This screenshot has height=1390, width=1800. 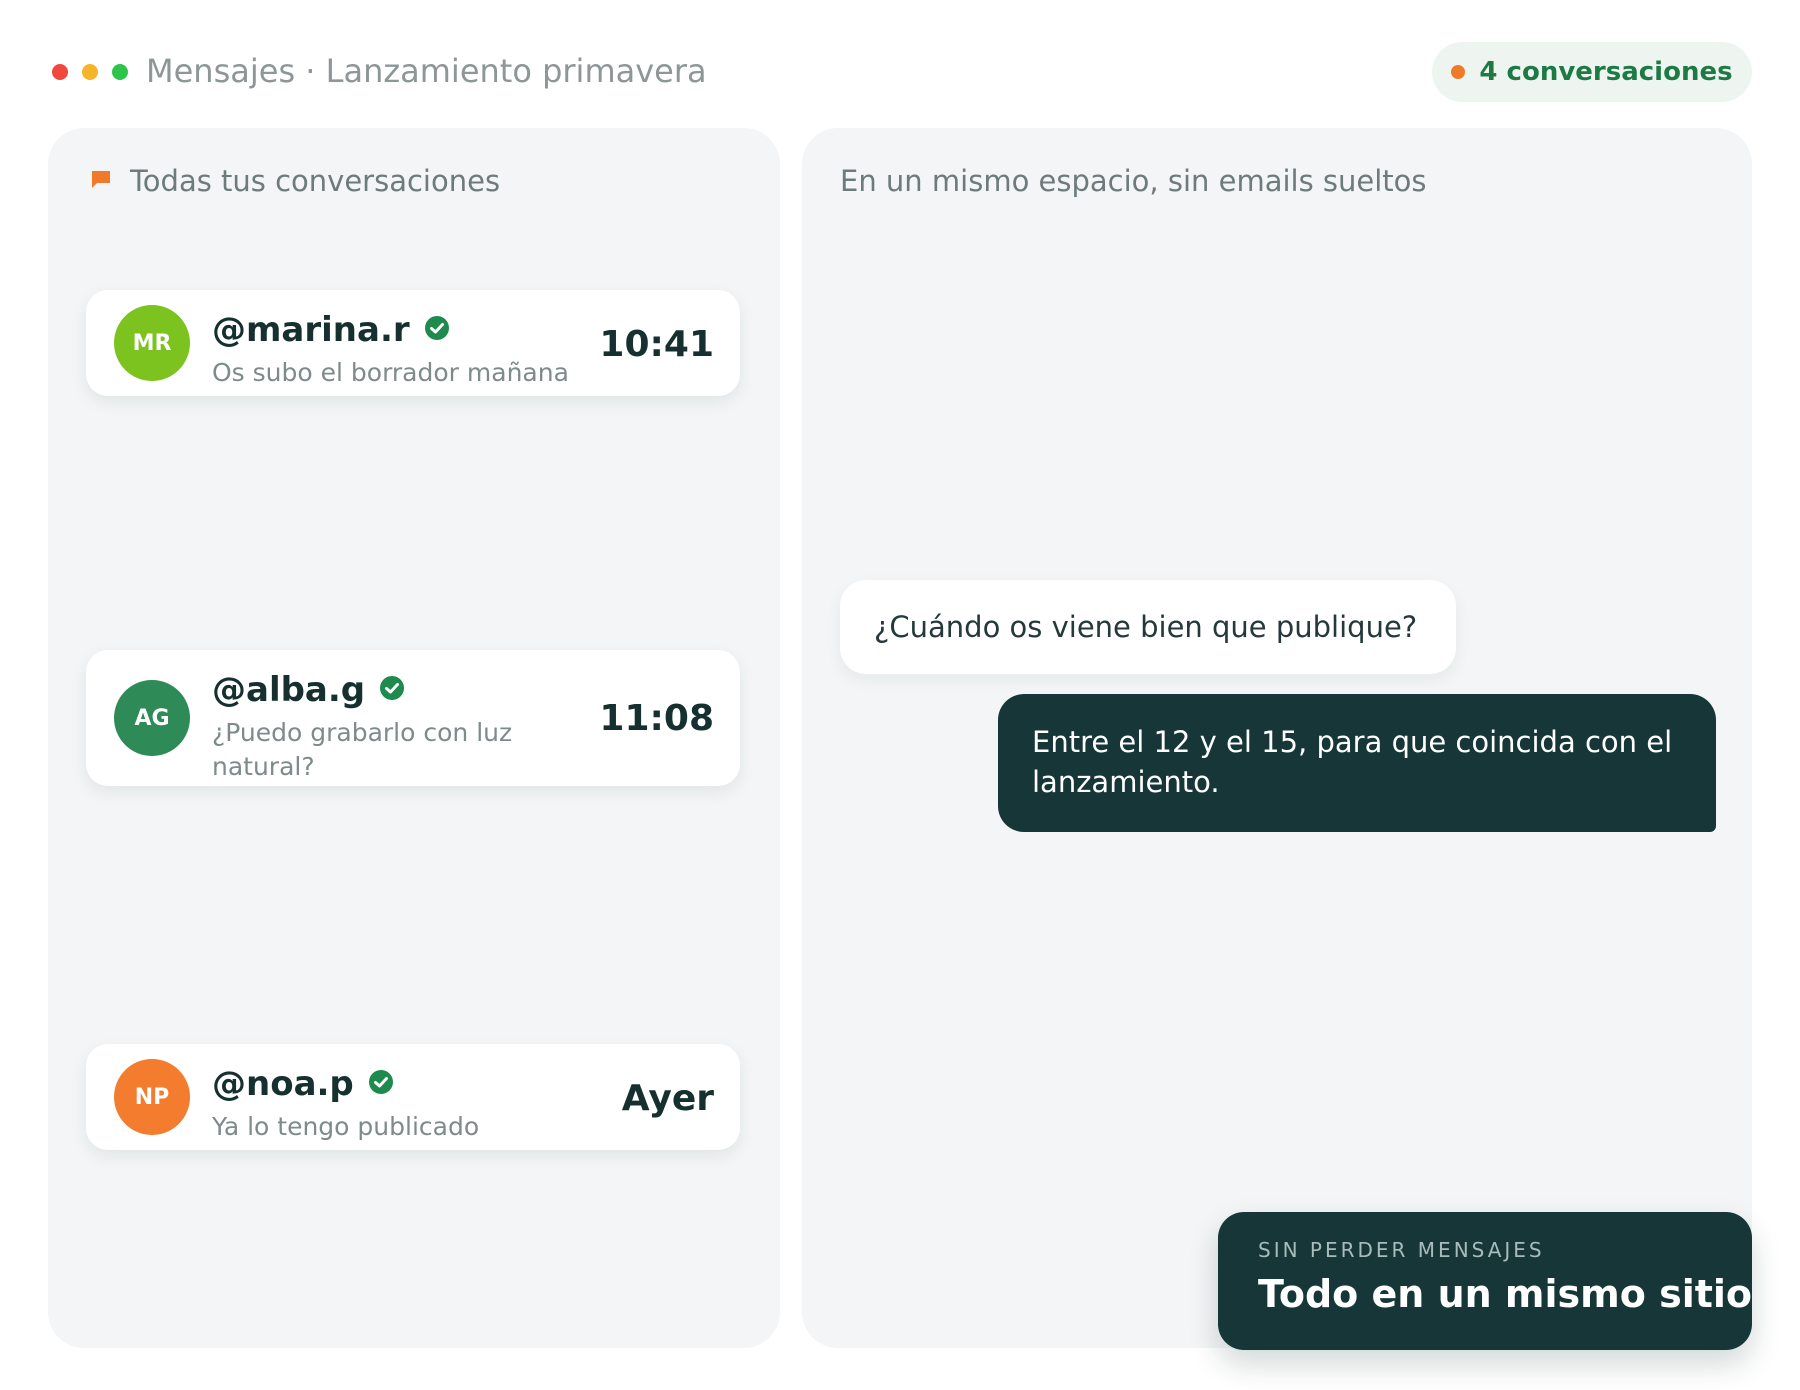 What do you see at coordinates (289, 690) in the screenshot?
I see `conversation-handle: @alba.g` at bounding box center [289, 690].